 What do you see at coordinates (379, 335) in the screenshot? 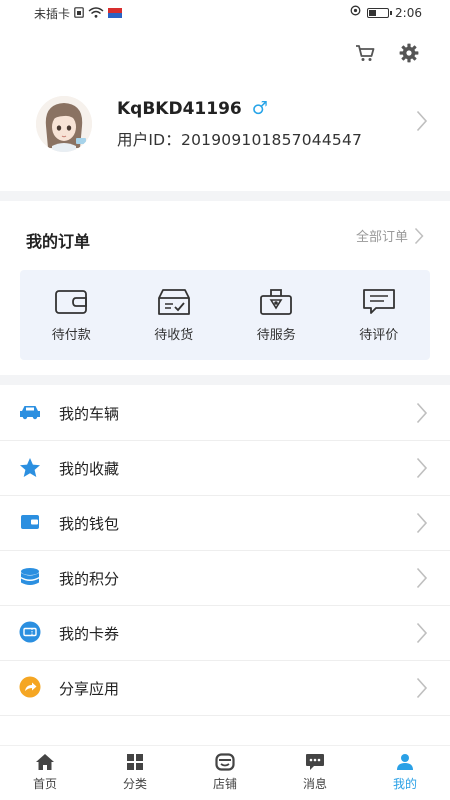
I see `order-status-label: 待评价` at bounding box center [379, 335].